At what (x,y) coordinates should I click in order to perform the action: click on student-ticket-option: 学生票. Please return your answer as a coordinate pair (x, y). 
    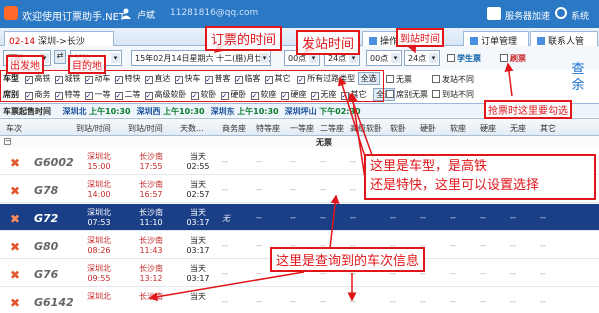
    Looking at the image, I should click on (464, 58).